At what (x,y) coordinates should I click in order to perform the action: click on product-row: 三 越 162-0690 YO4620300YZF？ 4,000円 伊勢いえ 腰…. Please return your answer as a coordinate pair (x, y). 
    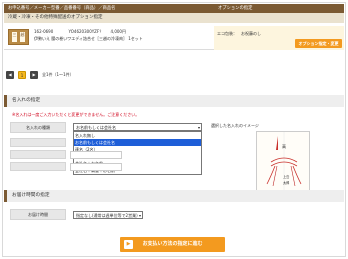
    Looking at the image, I should click on (174, 36).